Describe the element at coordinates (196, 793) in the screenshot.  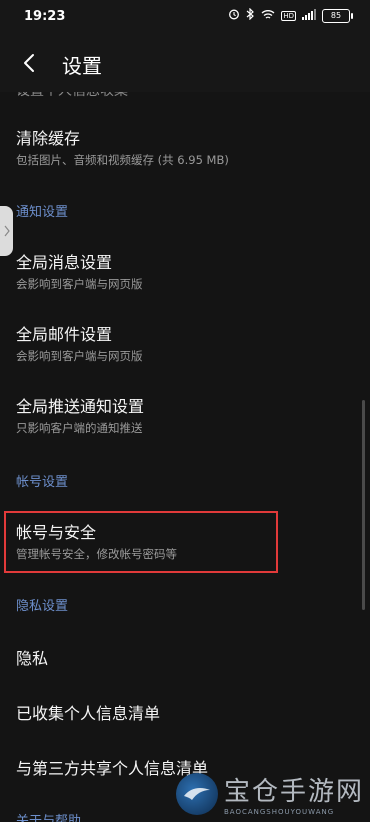
I see `watermark-logo-icon` at that location.